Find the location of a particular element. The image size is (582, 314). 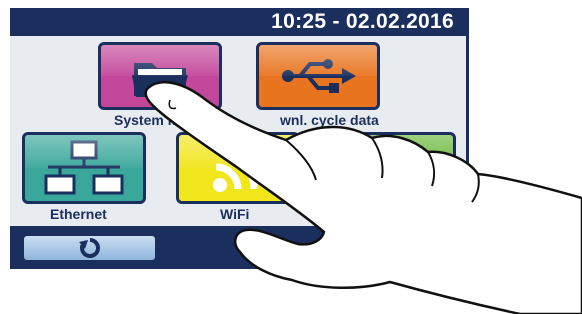

system-menu-tile is located at coordinates (160, 76).